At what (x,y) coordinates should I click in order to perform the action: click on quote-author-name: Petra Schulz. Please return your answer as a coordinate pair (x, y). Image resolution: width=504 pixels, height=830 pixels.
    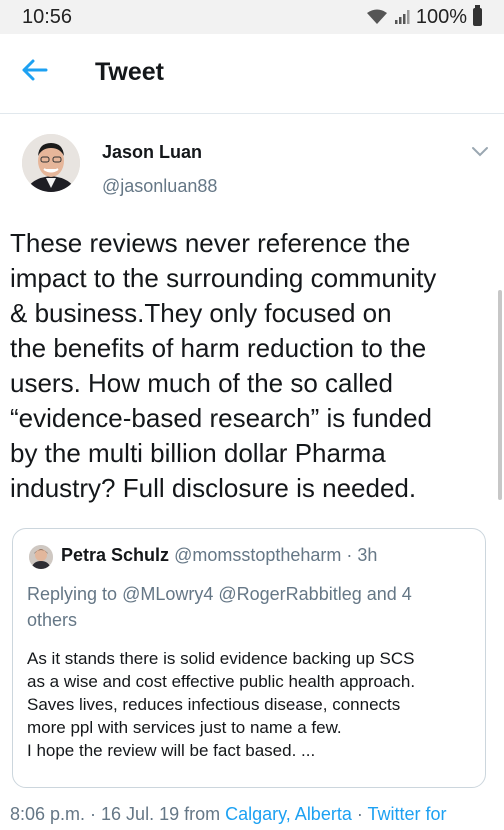
    Looking at the image, I should click on (115, 555).